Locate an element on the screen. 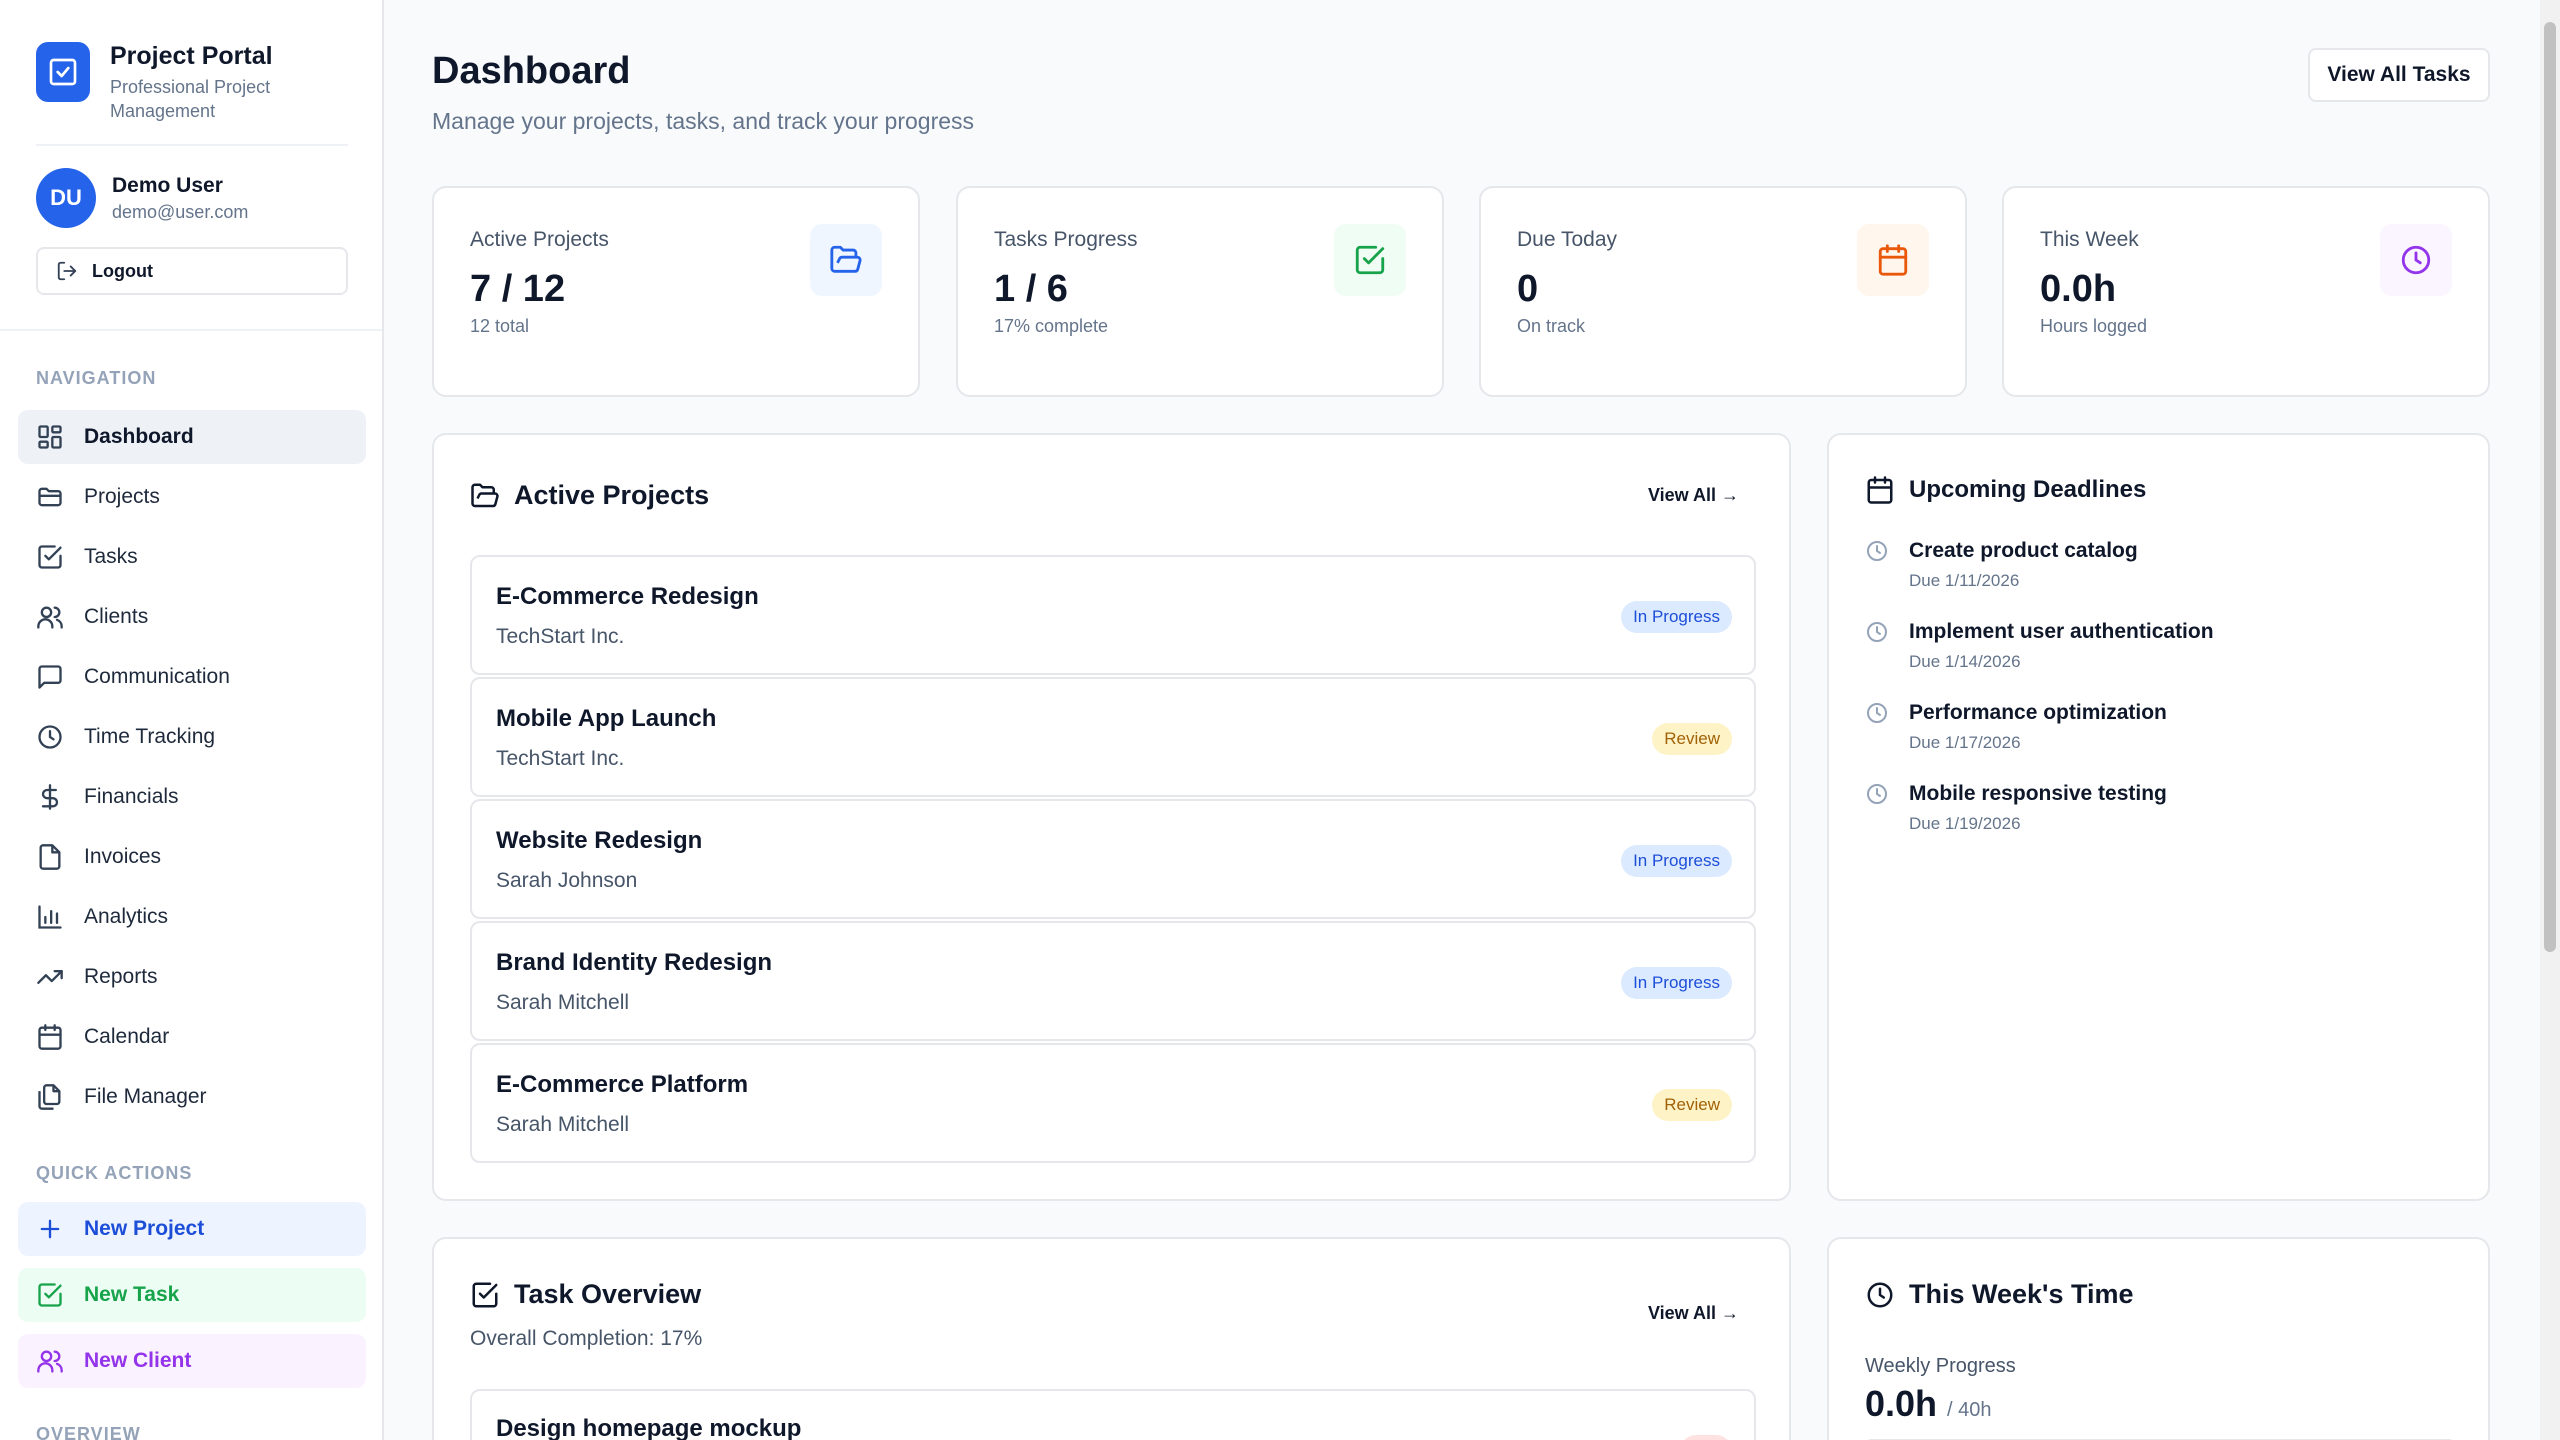  view-all-tasks-button: View All Tasks is located at coordinates (2399, 75).